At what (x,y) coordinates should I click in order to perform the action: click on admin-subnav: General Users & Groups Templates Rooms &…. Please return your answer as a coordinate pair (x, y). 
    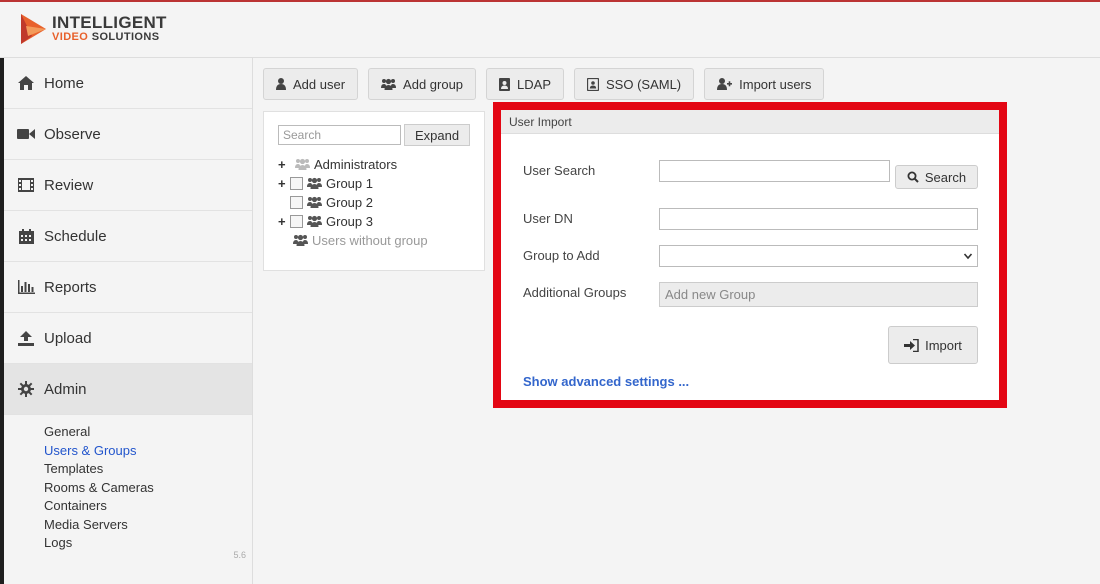
    Looking at the image, I should click on (128, 484).